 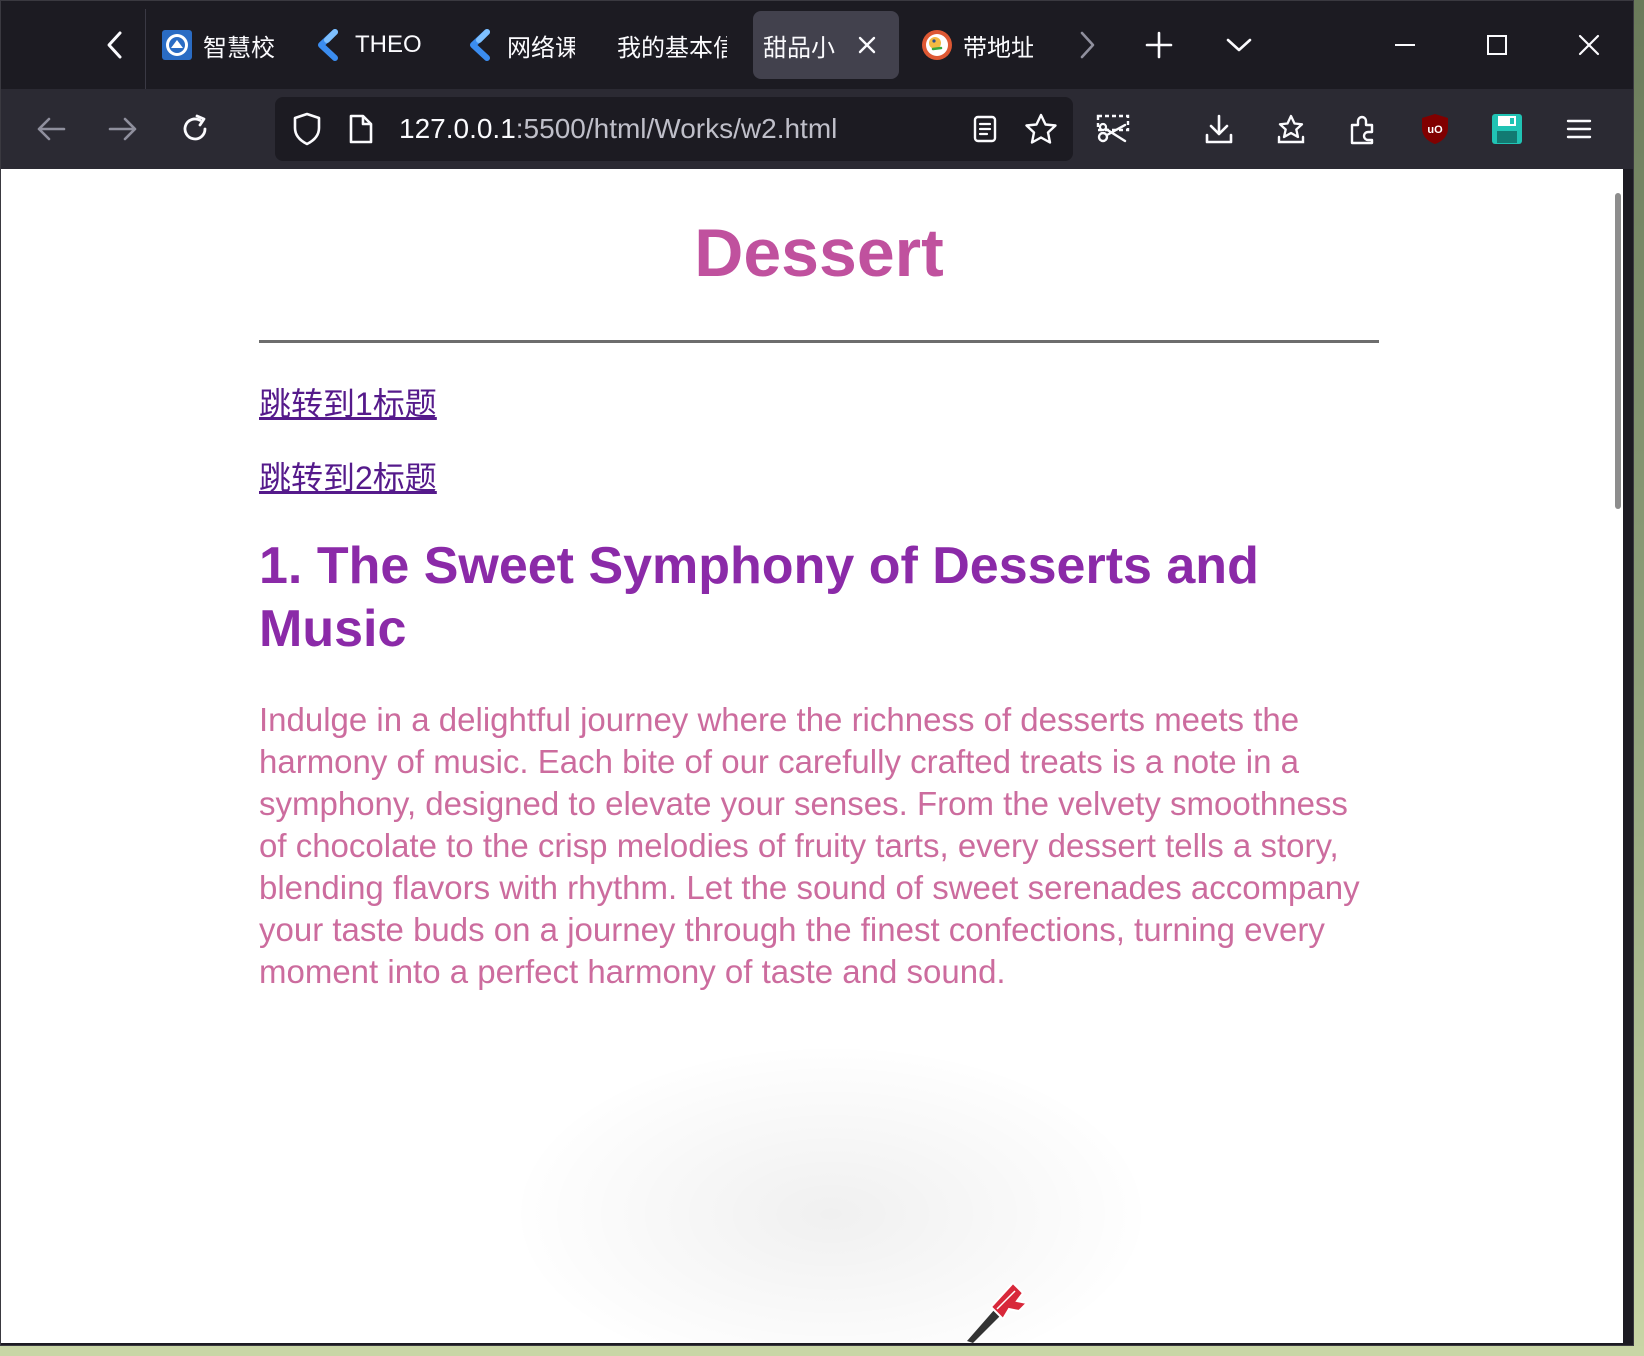 I want to click on download-icon, so click(x=1219, y=129).